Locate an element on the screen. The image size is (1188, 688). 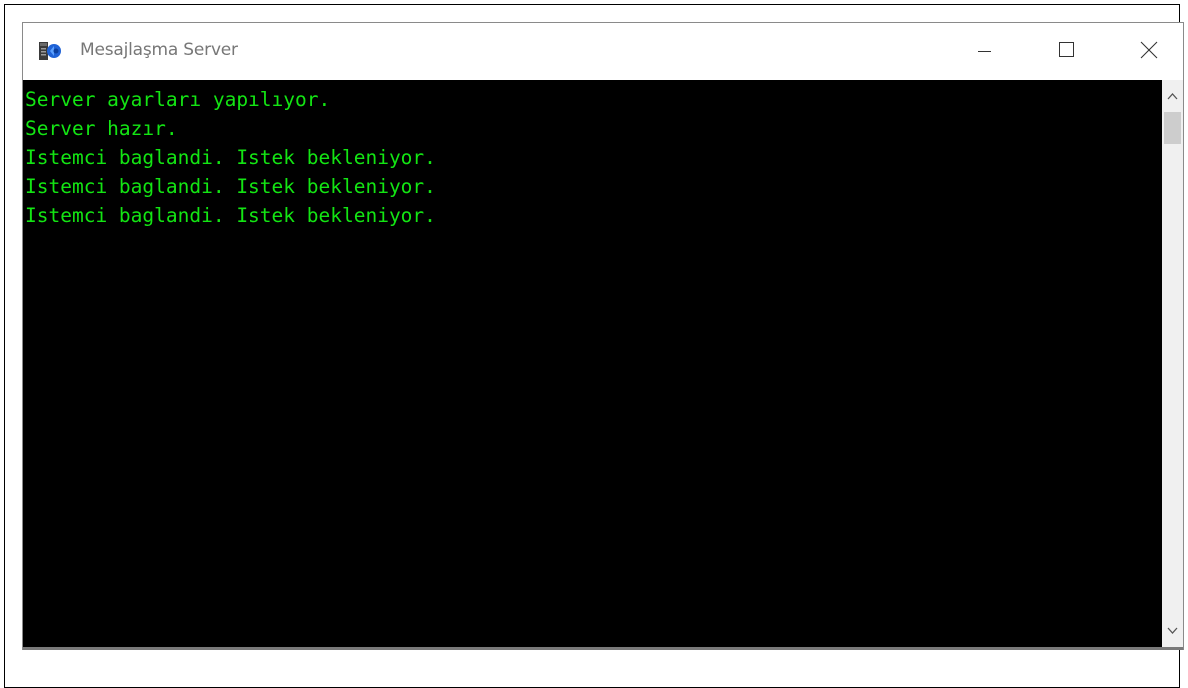
scroll-up-button is located at coordinates (1172, 96).